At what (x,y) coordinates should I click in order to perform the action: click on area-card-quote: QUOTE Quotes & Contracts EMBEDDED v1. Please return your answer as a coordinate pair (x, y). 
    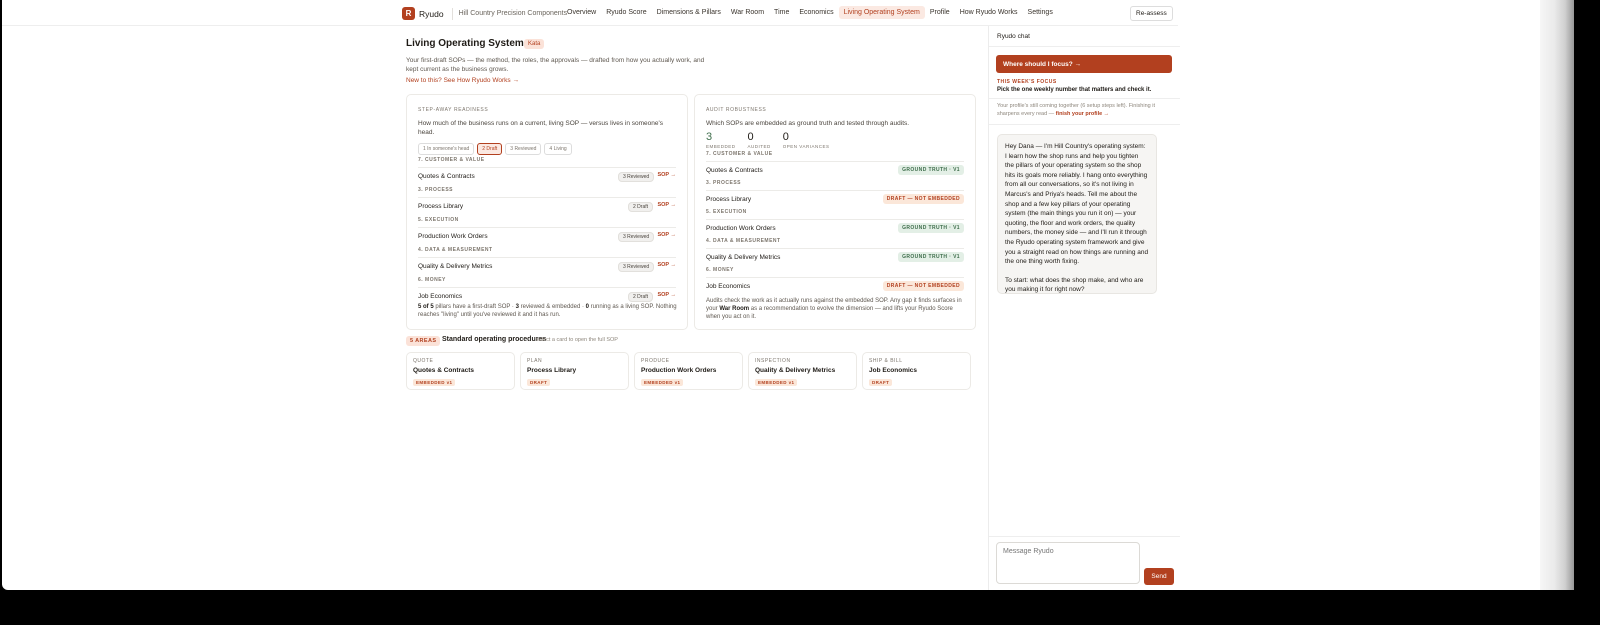
    Looking at the image, I should click on (460, 371).